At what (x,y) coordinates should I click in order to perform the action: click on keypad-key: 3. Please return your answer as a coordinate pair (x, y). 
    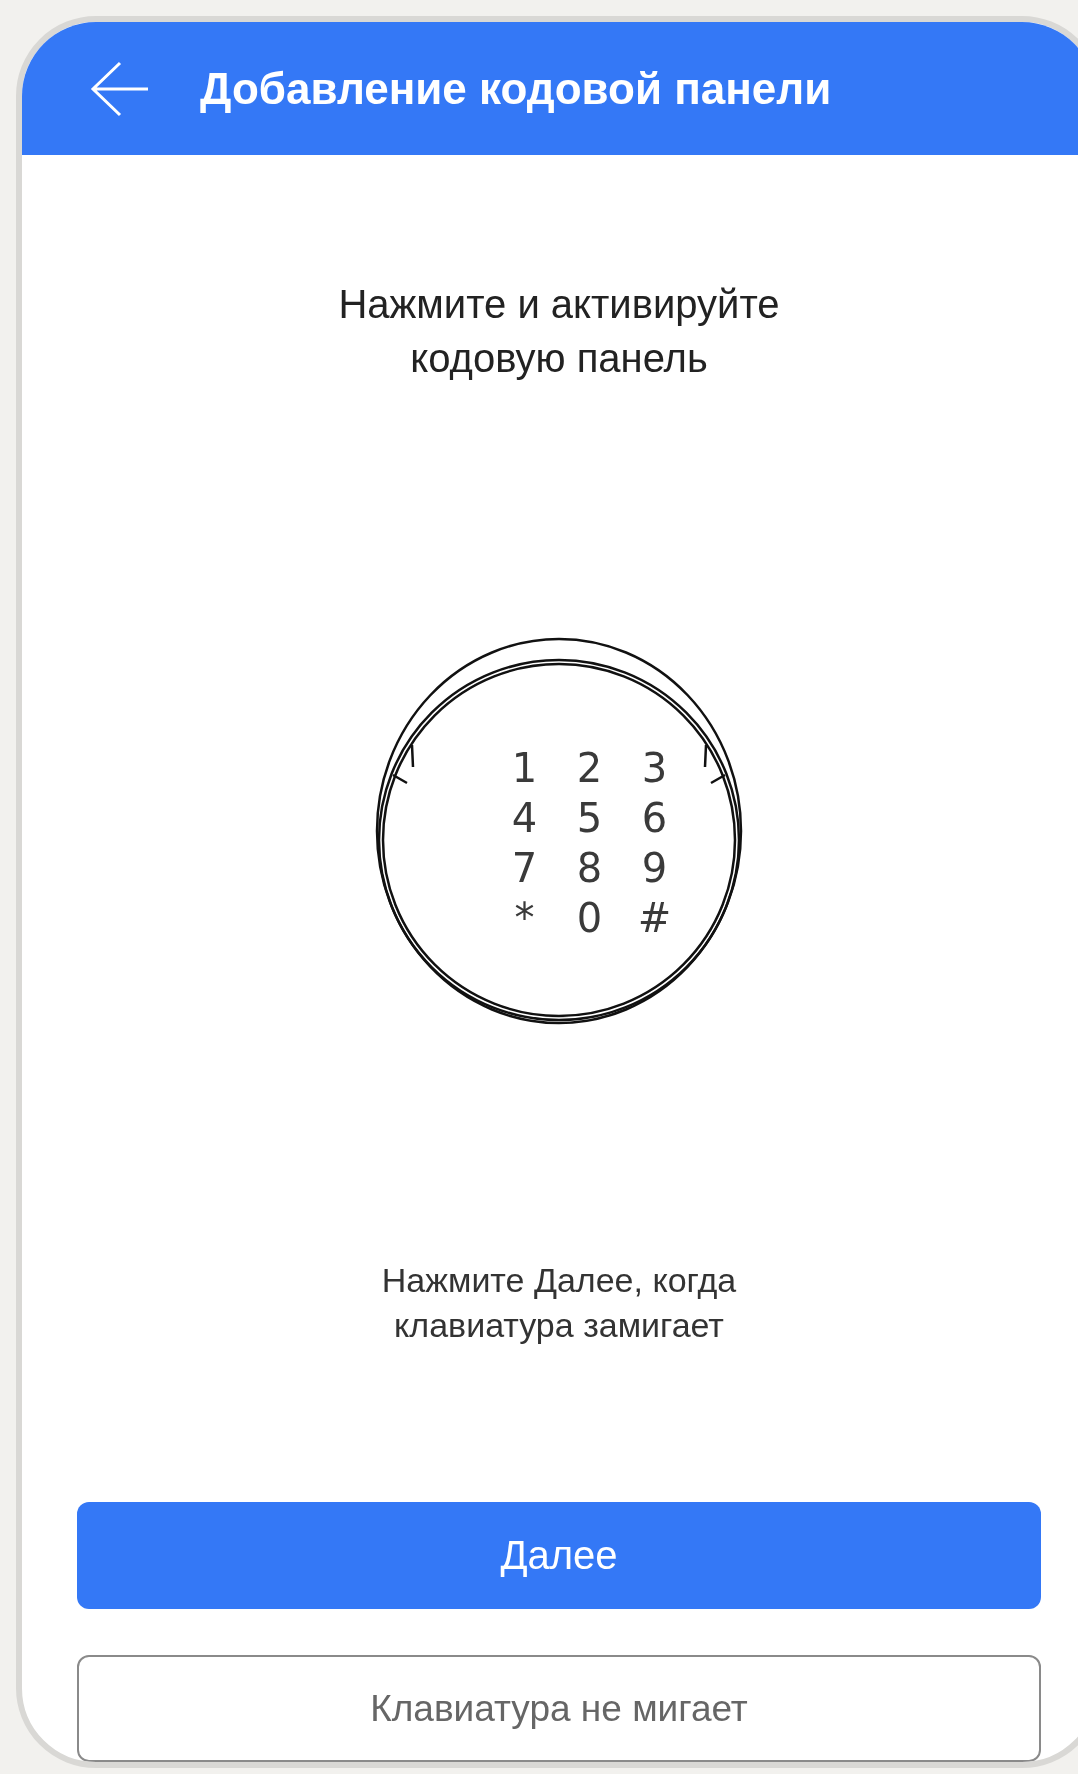
    Looking at the image, I should click on (654, 768).